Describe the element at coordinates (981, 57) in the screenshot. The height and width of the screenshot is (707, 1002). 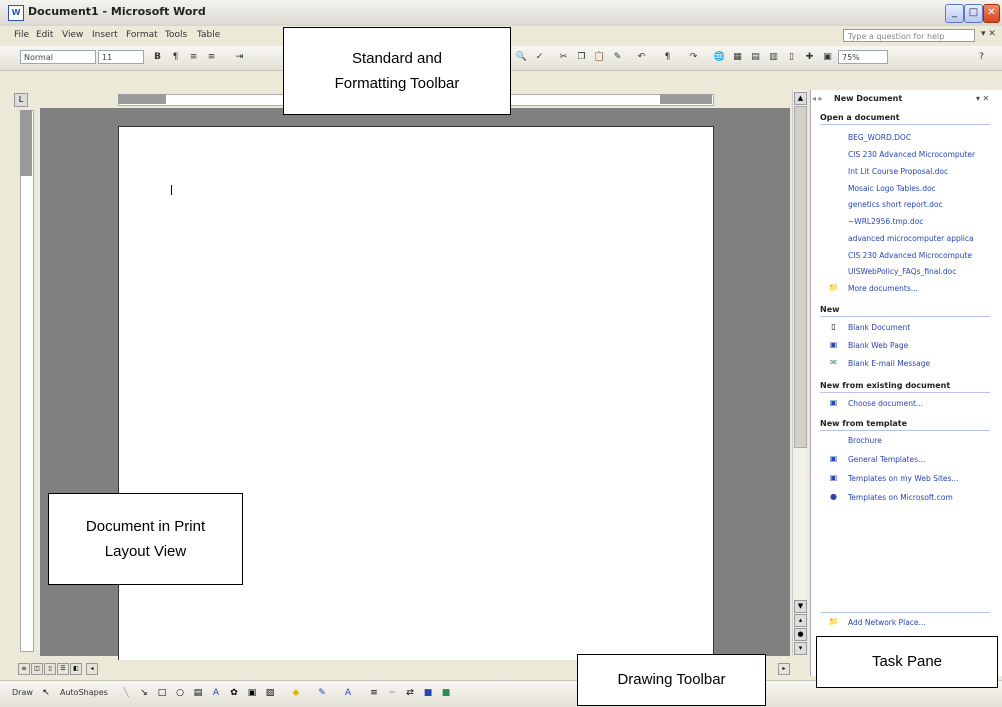
I see `help-icon: ?` at that location.